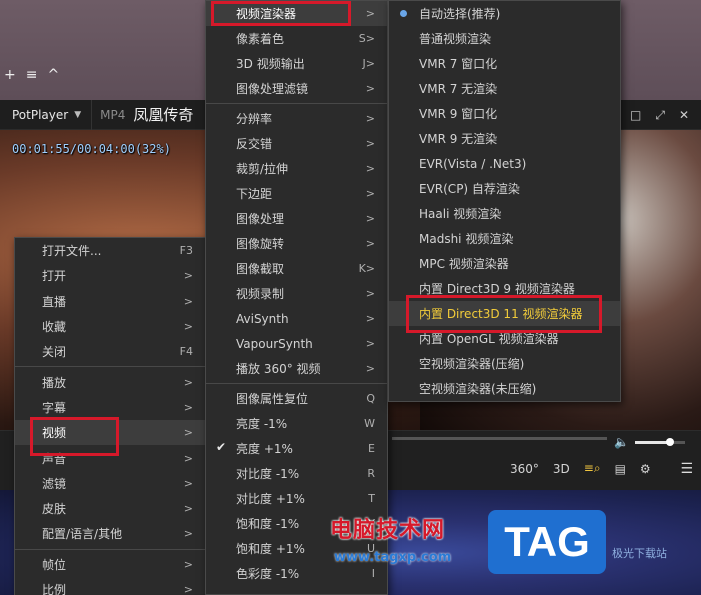 This screenshot has width=701, height=595. I want to click on volume-slider, so click(659, 441).